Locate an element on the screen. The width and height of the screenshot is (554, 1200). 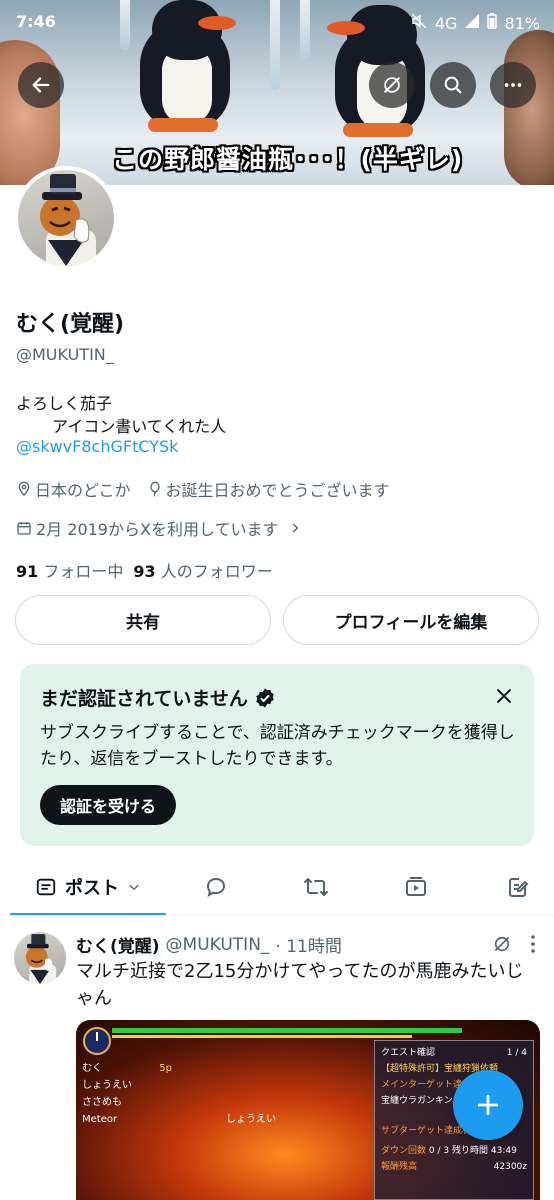
grok-post-button is located at coordinates (502, 946).